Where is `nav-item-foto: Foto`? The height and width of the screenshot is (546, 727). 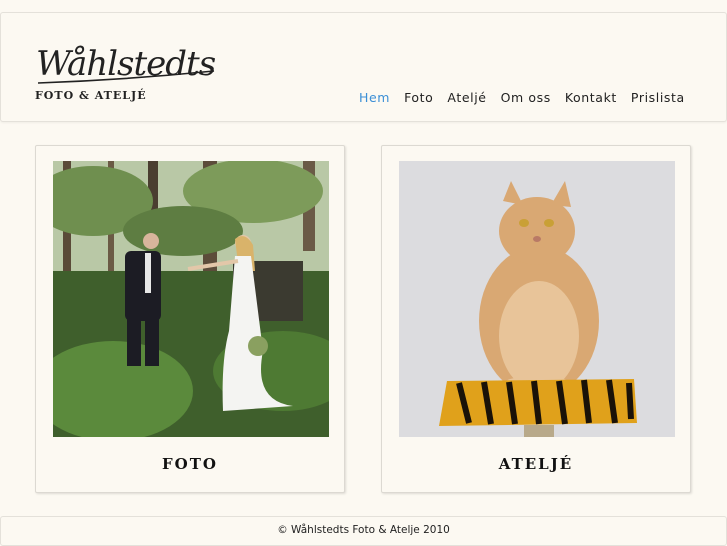 nav-item-foto: Foto is located at coordinates (418, 97).